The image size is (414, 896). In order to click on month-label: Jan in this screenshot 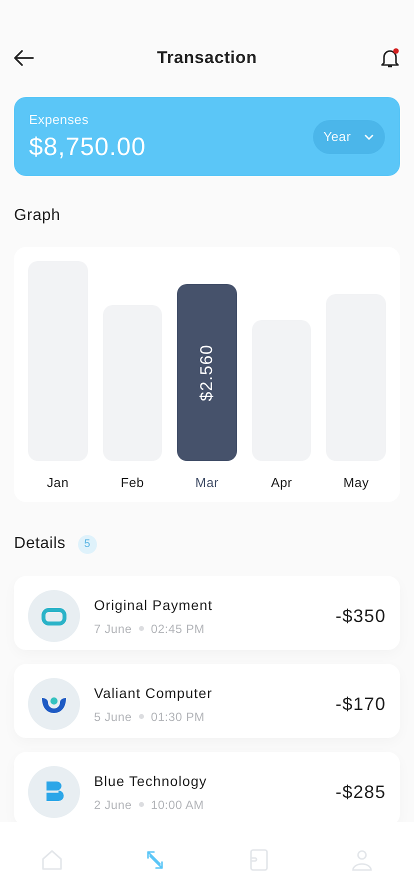, I will do `click(57, 483)`.